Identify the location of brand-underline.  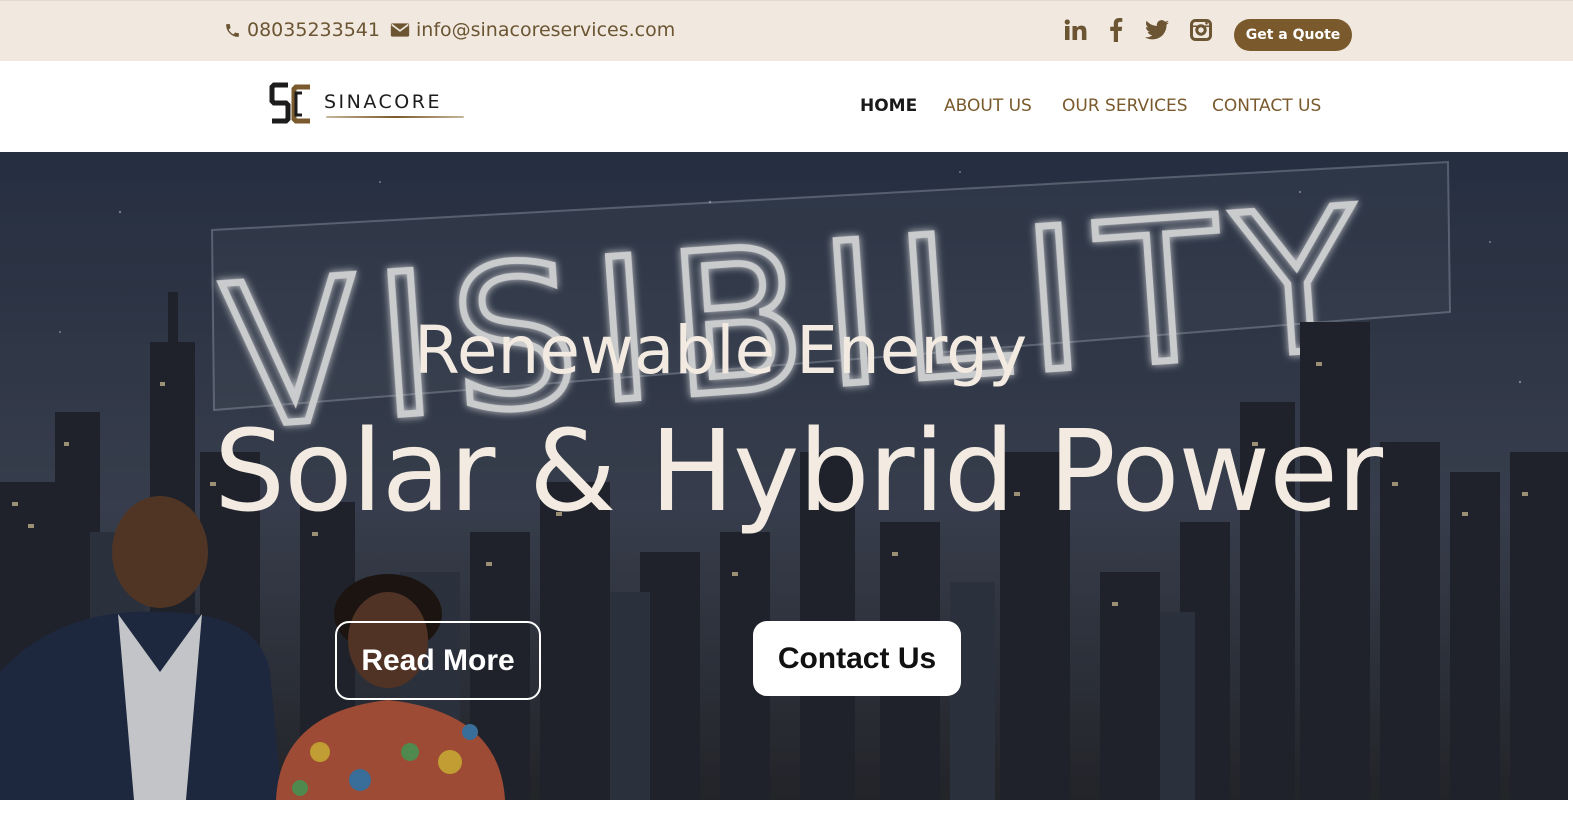
(395, 117).